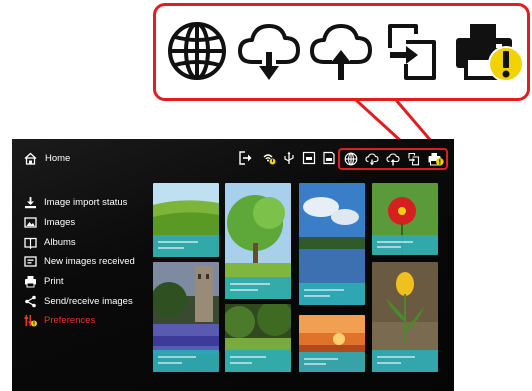  Describe the element at coordinates (58, 158) in the screenshot. I see `home-label: Home` at that location.